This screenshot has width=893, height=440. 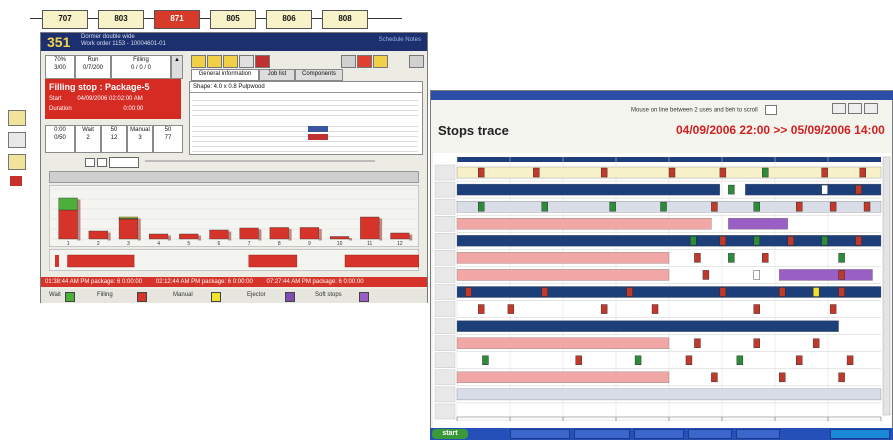 I want to click on side-icons, so click(x=16, y=150).